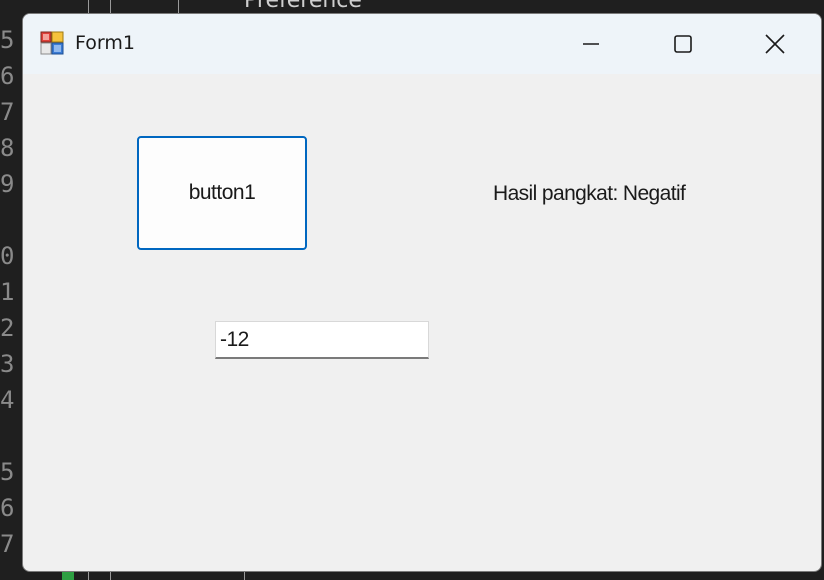 This screenshot has width=824, height=580. I want to click on minimize-button, so click(591, 44).